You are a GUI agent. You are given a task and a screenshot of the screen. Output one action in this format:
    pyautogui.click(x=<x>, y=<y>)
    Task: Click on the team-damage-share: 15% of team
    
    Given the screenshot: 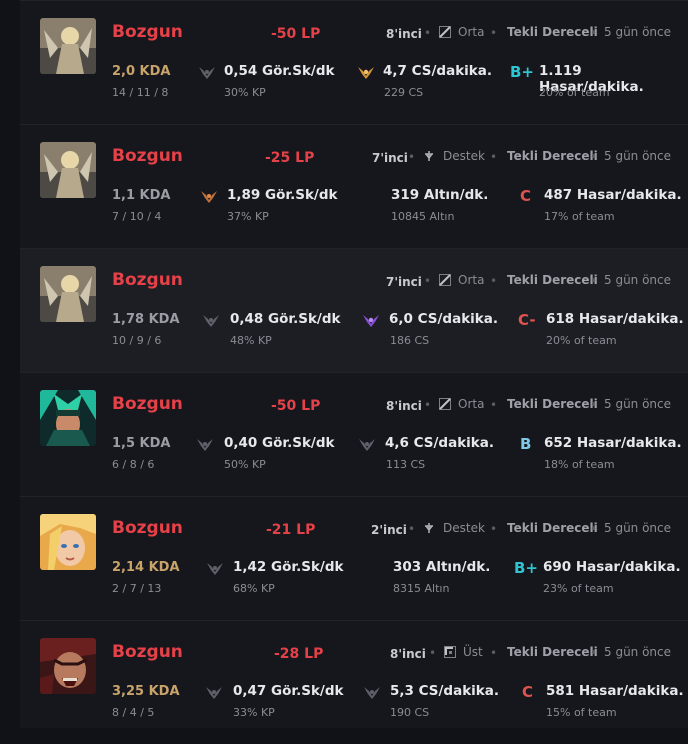 What is the action you would take?
    pyautogui.click(x=581, y=712)
    